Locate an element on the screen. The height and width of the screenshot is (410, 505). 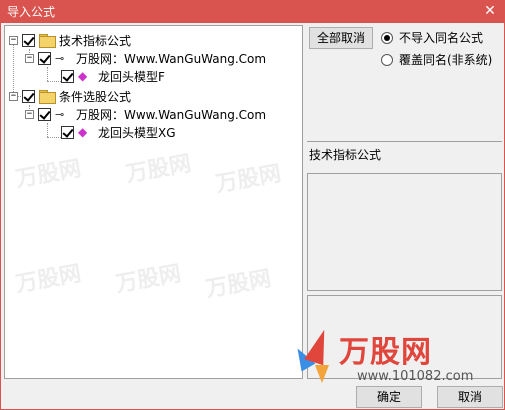
radio-label: 覆盖同名(非系统) is located at coordinates (446, 60).